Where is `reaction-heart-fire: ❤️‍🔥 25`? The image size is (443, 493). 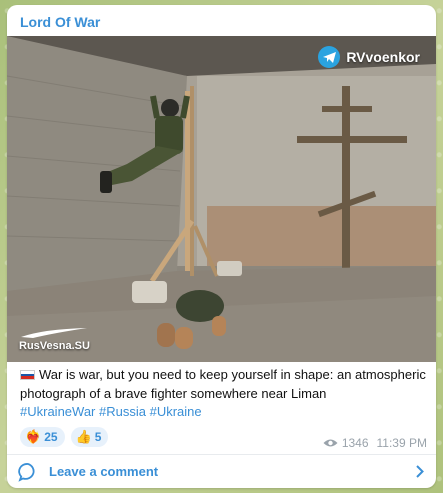
reaction-heart-fire: ❤️‍🔥 25 is located at coordinates (42, 437).